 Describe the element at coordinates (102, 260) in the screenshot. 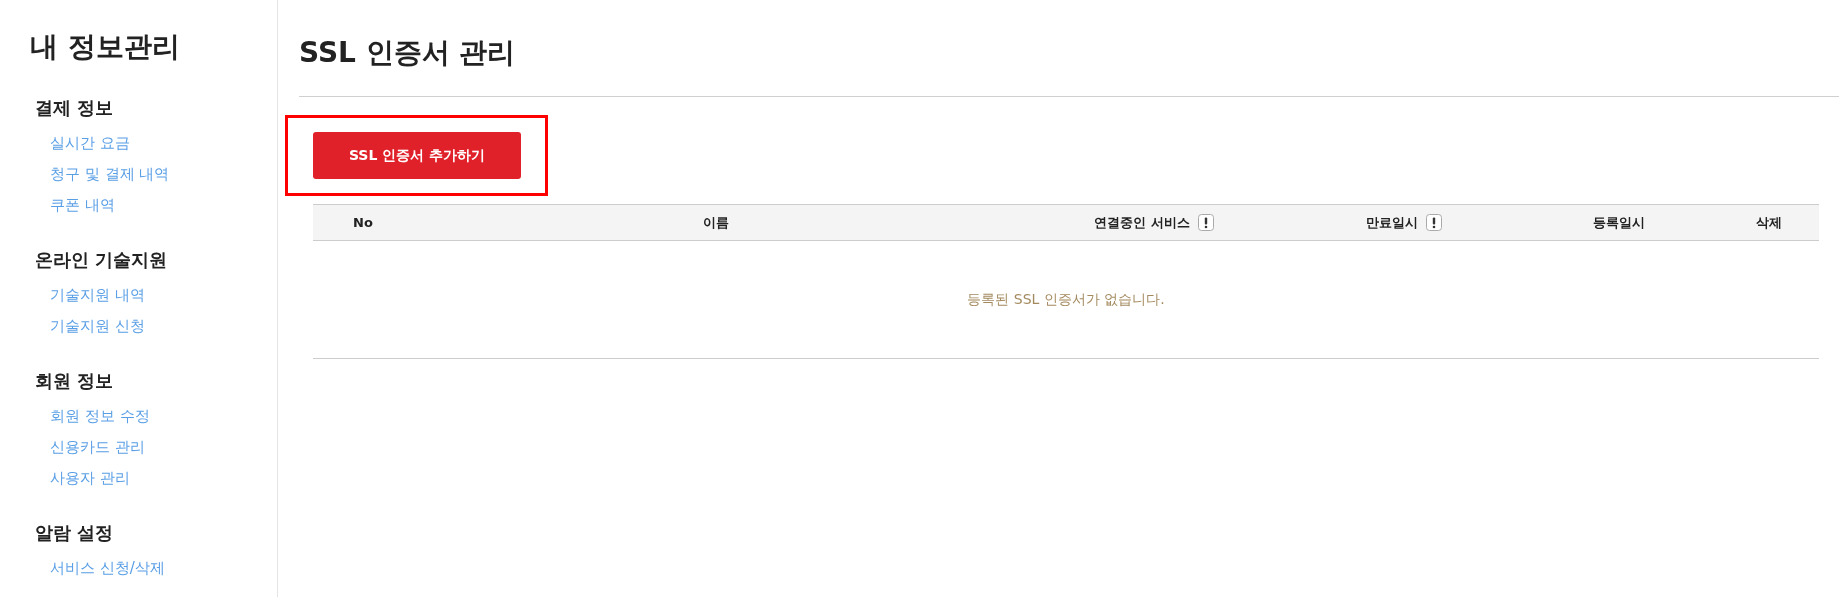

I see `sidebar-section-title: 온라인 기술지원` at that location.